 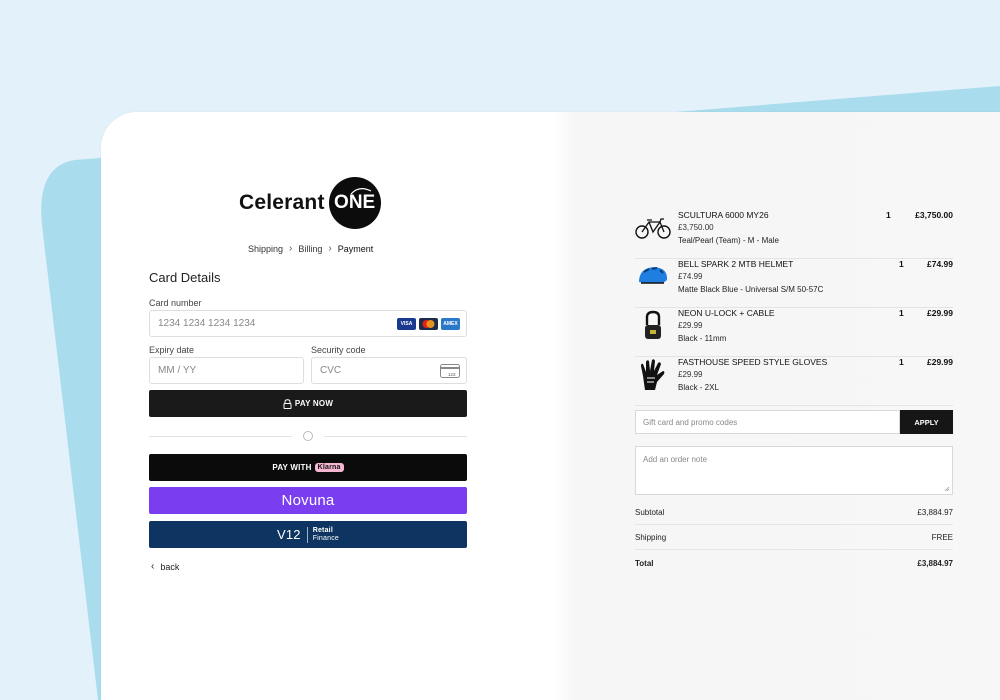 I want to click on mastercard-icon, so click(x=428, y=324).